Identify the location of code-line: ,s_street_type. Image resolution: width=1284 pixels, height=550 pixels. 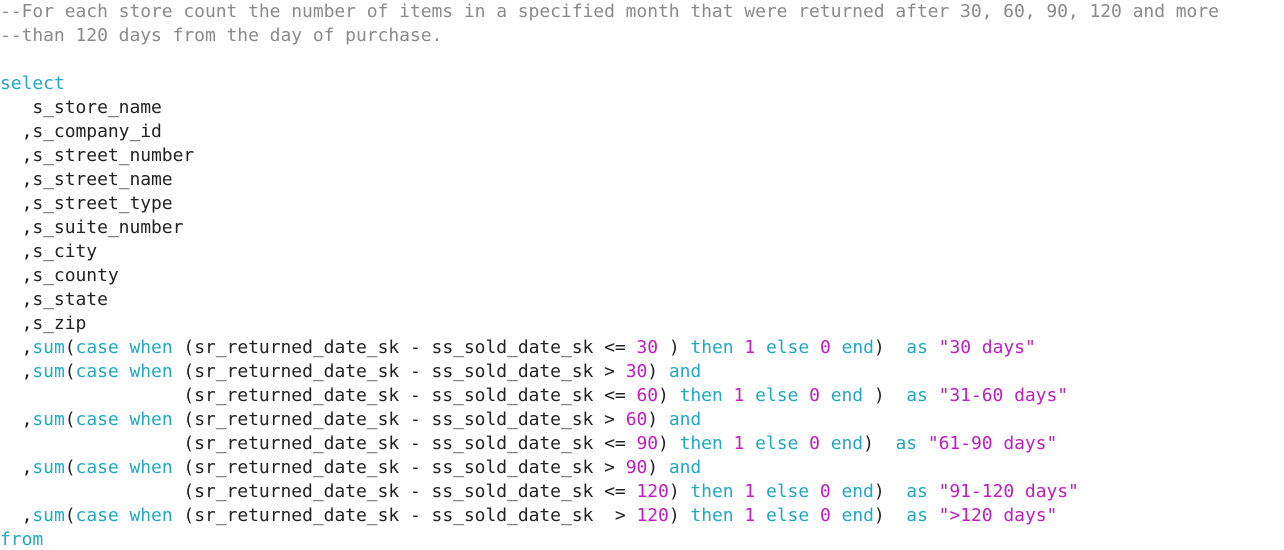
(86, 204).